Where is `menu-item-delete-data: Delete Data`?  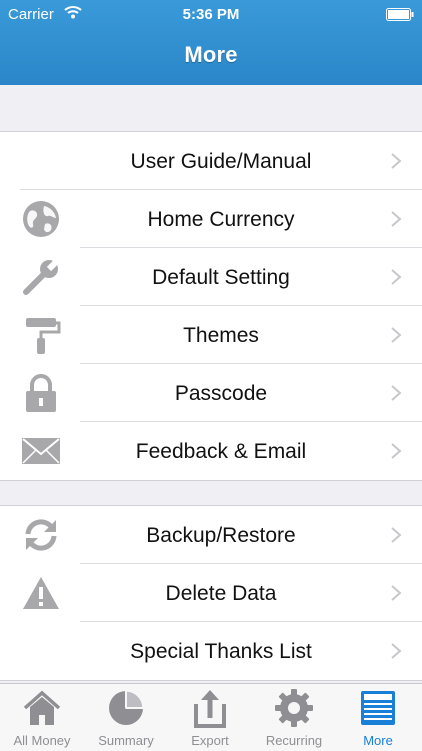
menu-item-delete-data: Delete Data is located at coordinates (211, 593).